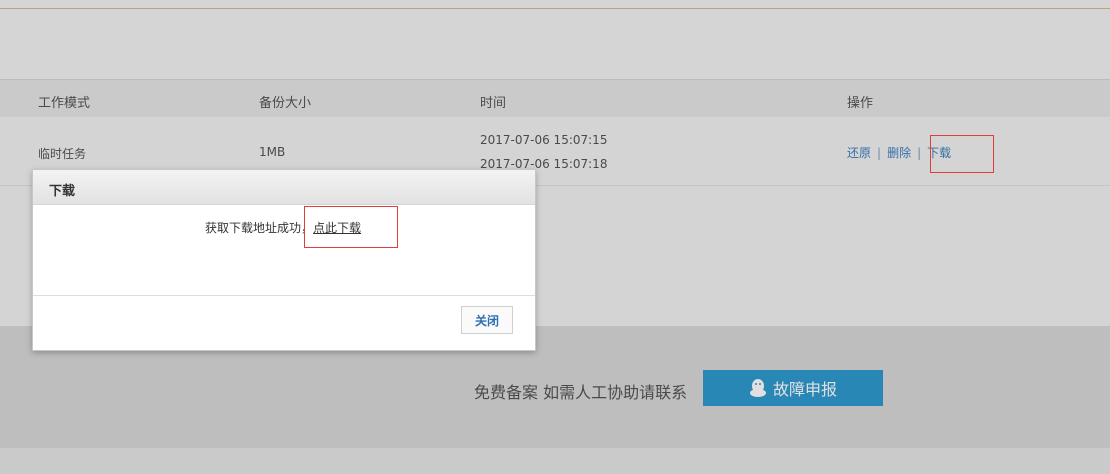 This screenshot has height=474, width=1110. I want to click on dialog-title: 下载, so click(62, 191).